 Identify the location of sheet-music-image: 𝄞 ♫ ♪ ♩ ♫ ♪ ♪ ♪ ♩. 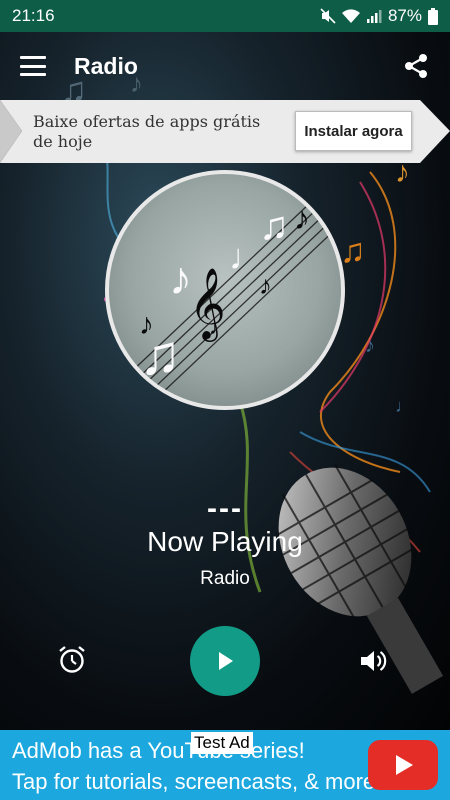
(234, 297).